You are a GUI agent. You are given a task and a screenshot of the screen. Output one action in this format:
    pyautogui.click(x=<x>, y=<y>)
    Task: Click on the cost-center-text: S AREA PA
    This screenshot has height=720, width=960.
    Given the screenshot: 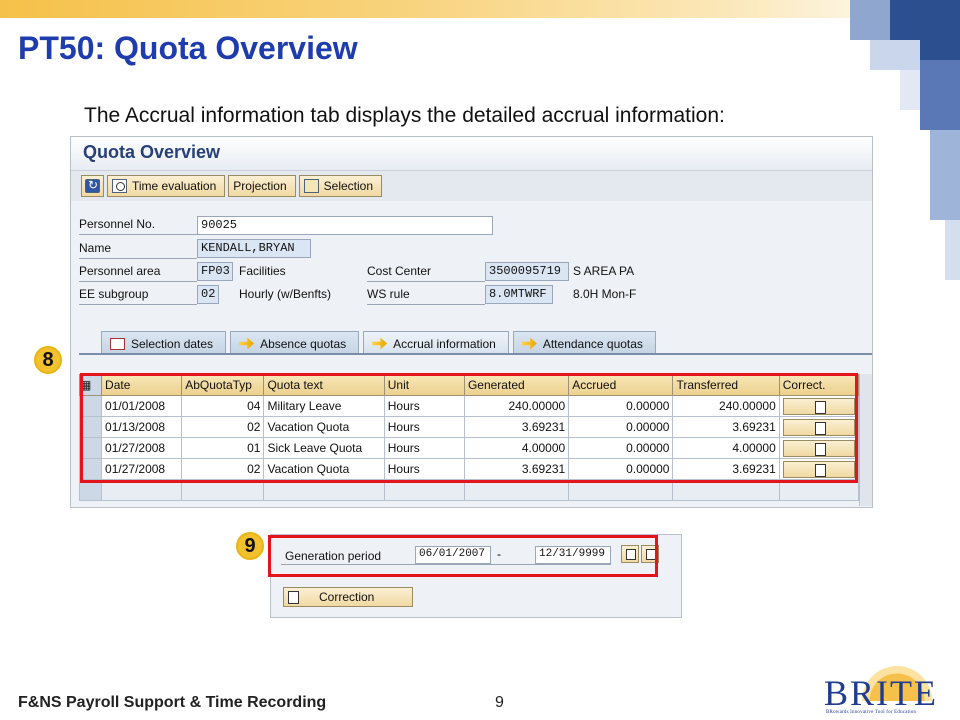 What is the action you would take?
    pyautogui.click(x=604, y=271)
    